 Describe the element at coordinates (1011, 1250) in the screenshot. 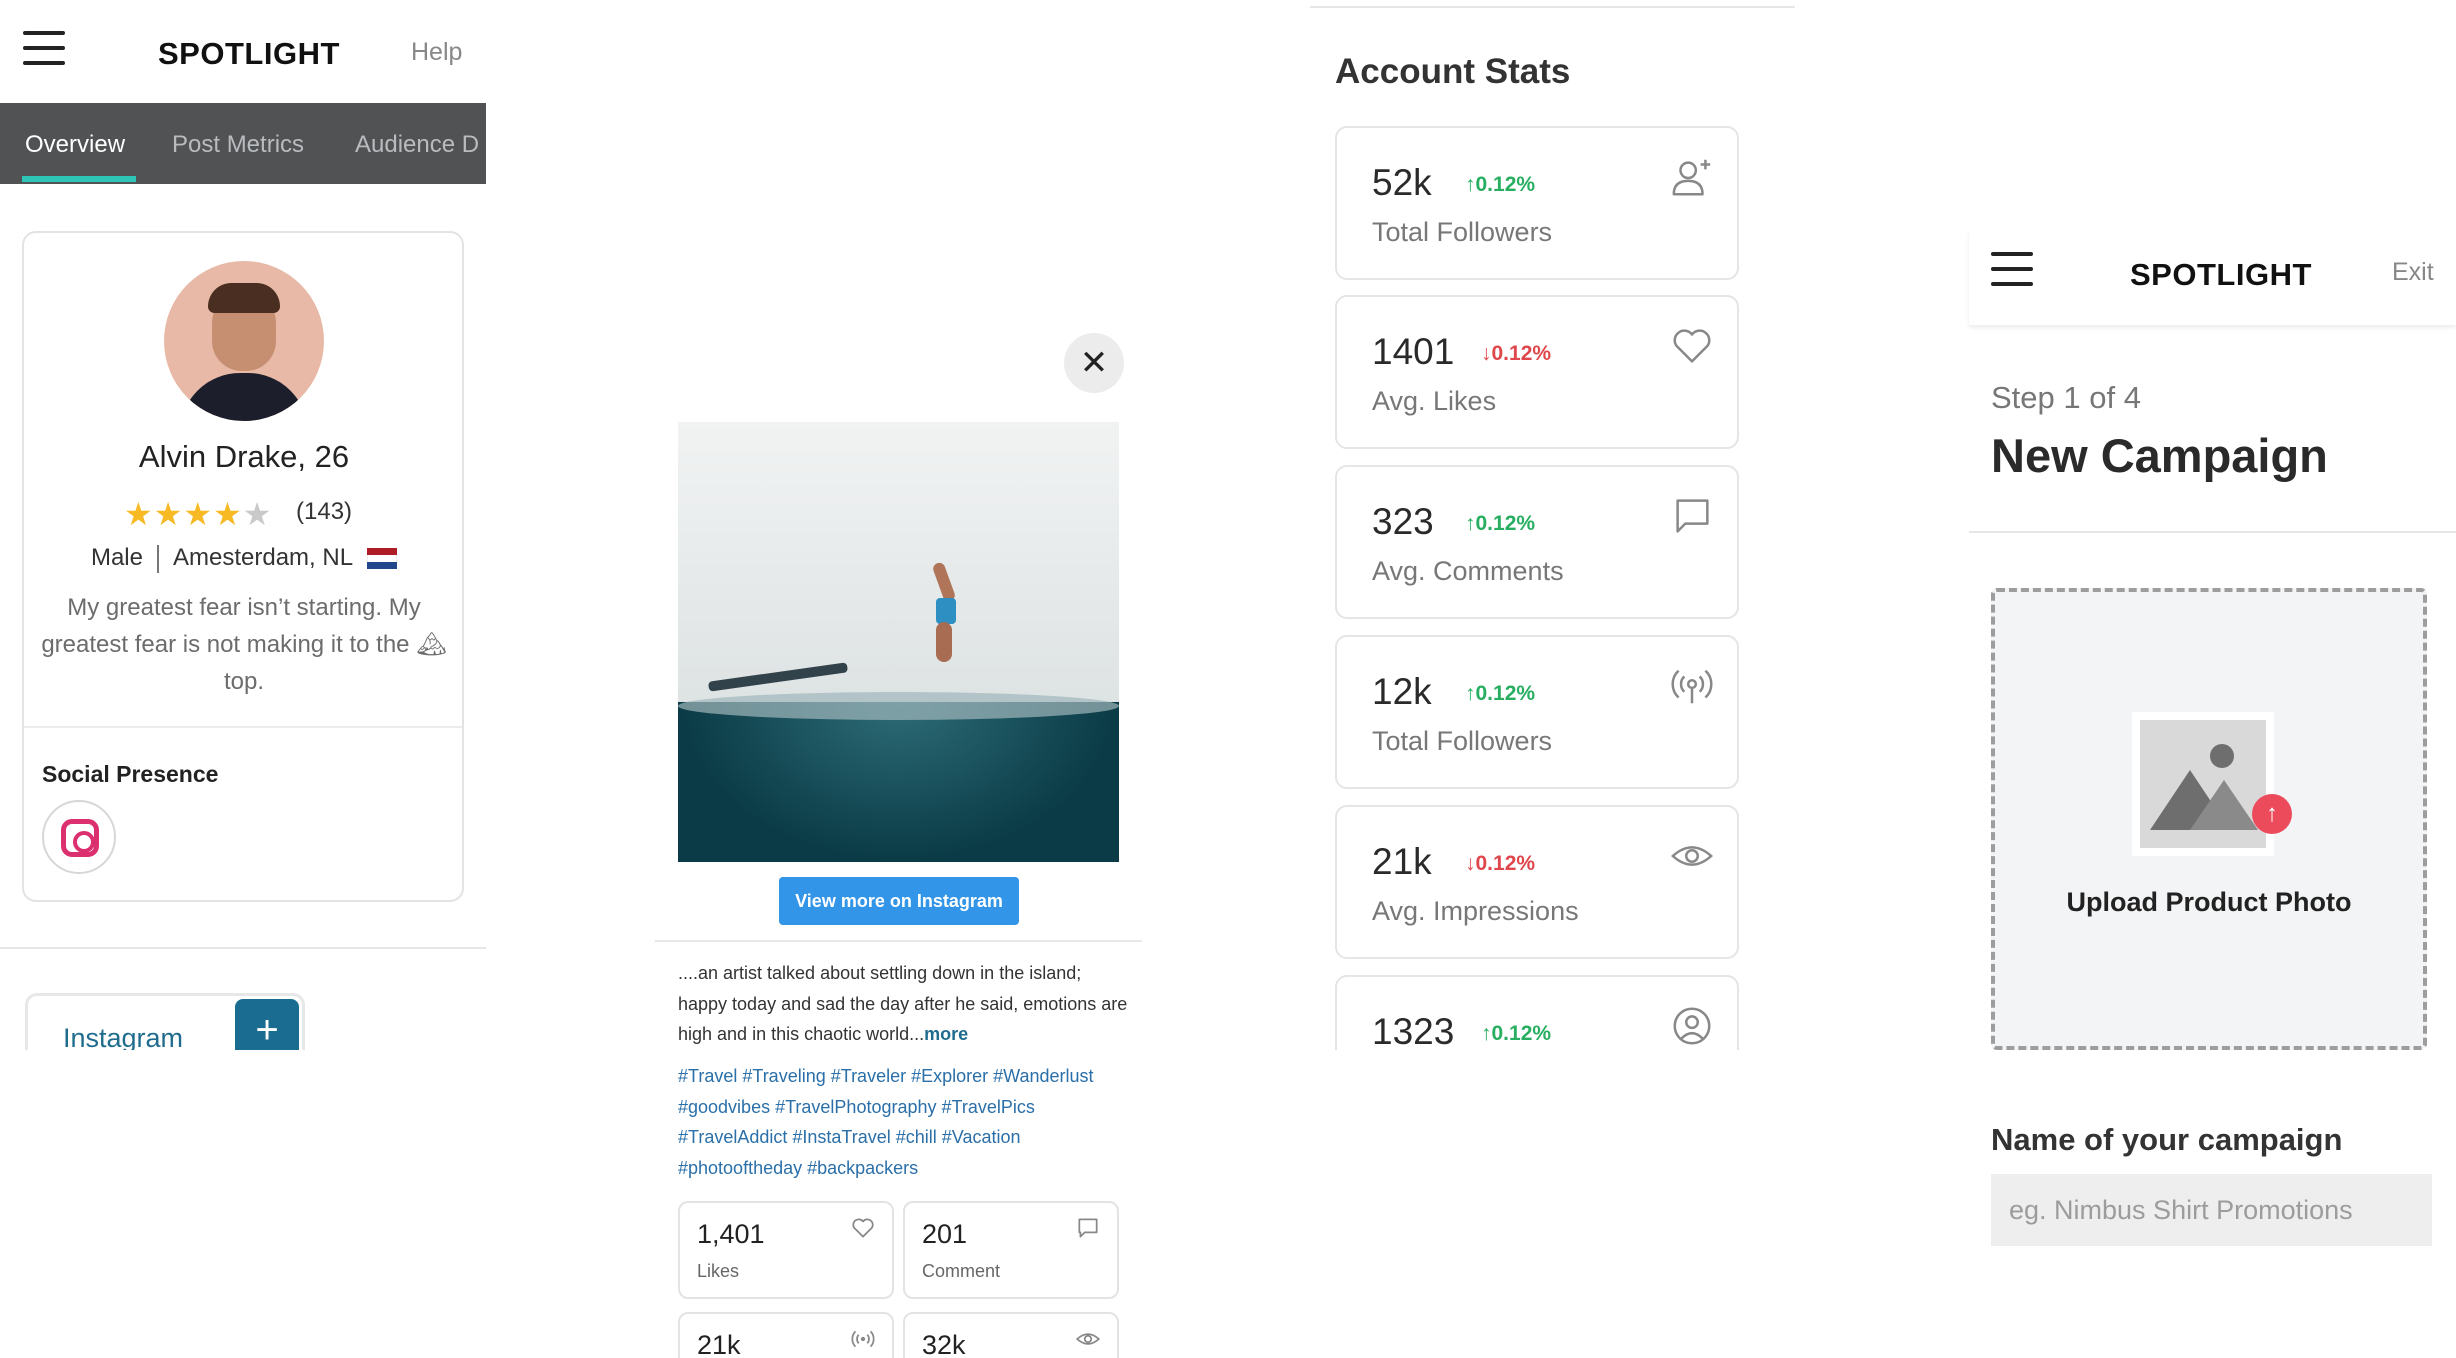

I see `comments-stat: 201 Comment` at that location.